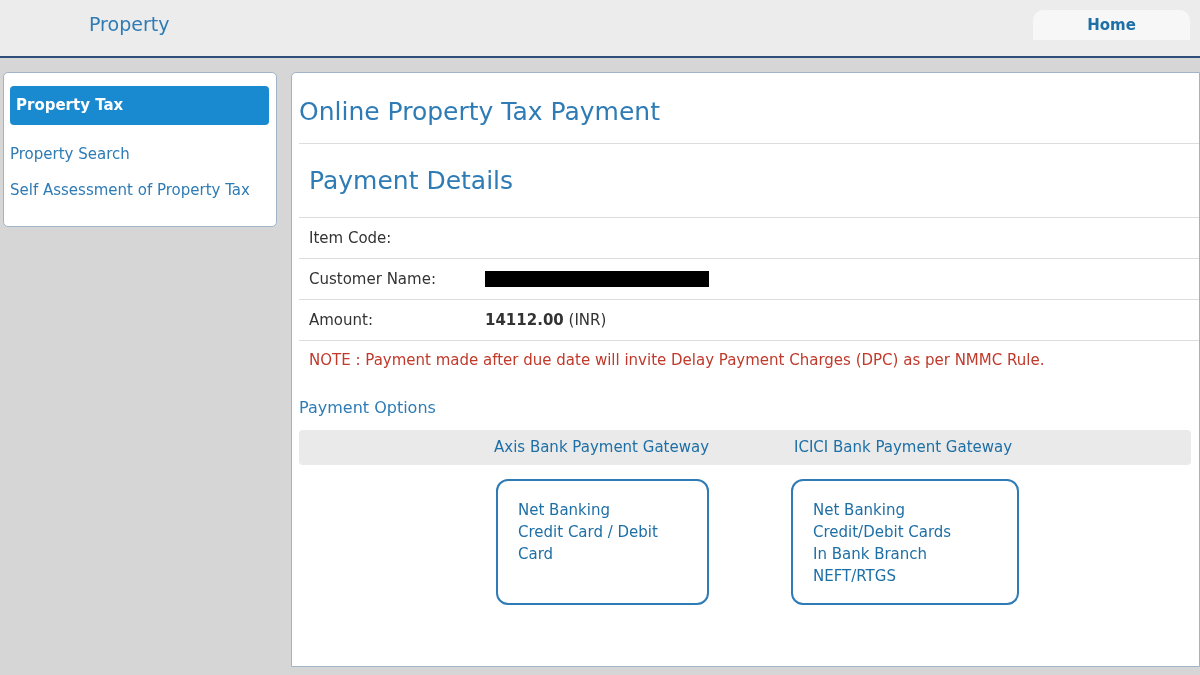  Describe the element at coordinates (905, 541) in the screenshot. I see `gateway-option-button: Net Banking Credit/Debit Cards In Bank Branch NEFT/RTGS` at that location.